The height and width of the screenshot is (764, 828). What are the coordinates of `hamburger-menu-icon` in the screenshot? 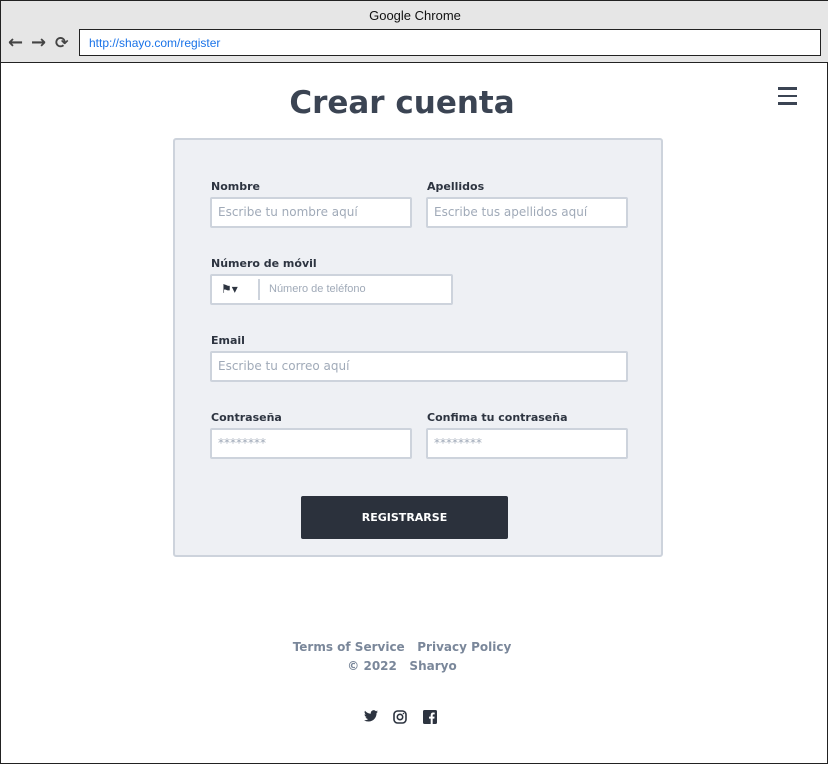 It's located at (787, 98).